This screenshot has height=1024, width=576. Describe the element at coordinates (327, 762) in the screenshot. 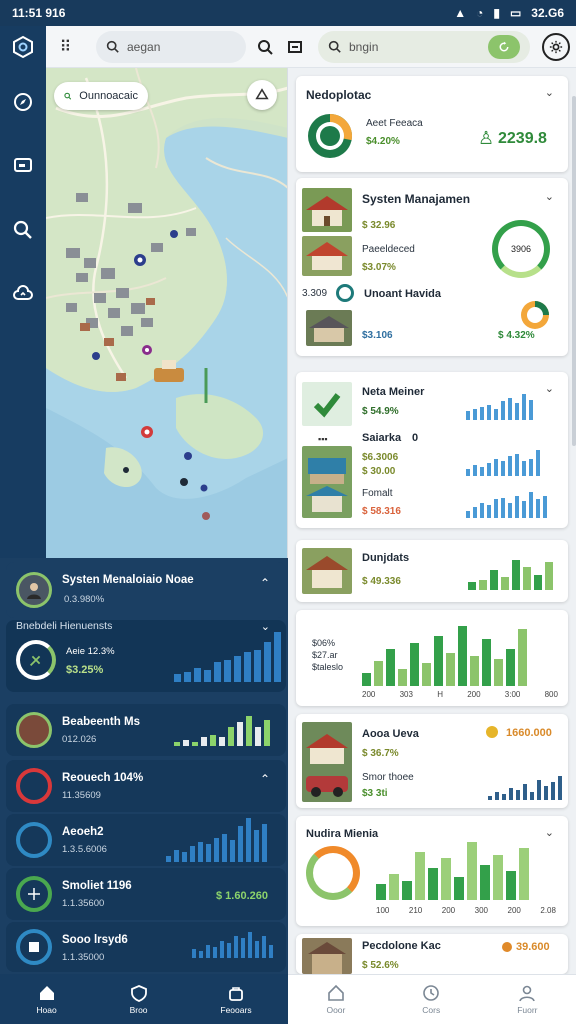

I see `car-thumbnail` at that location.